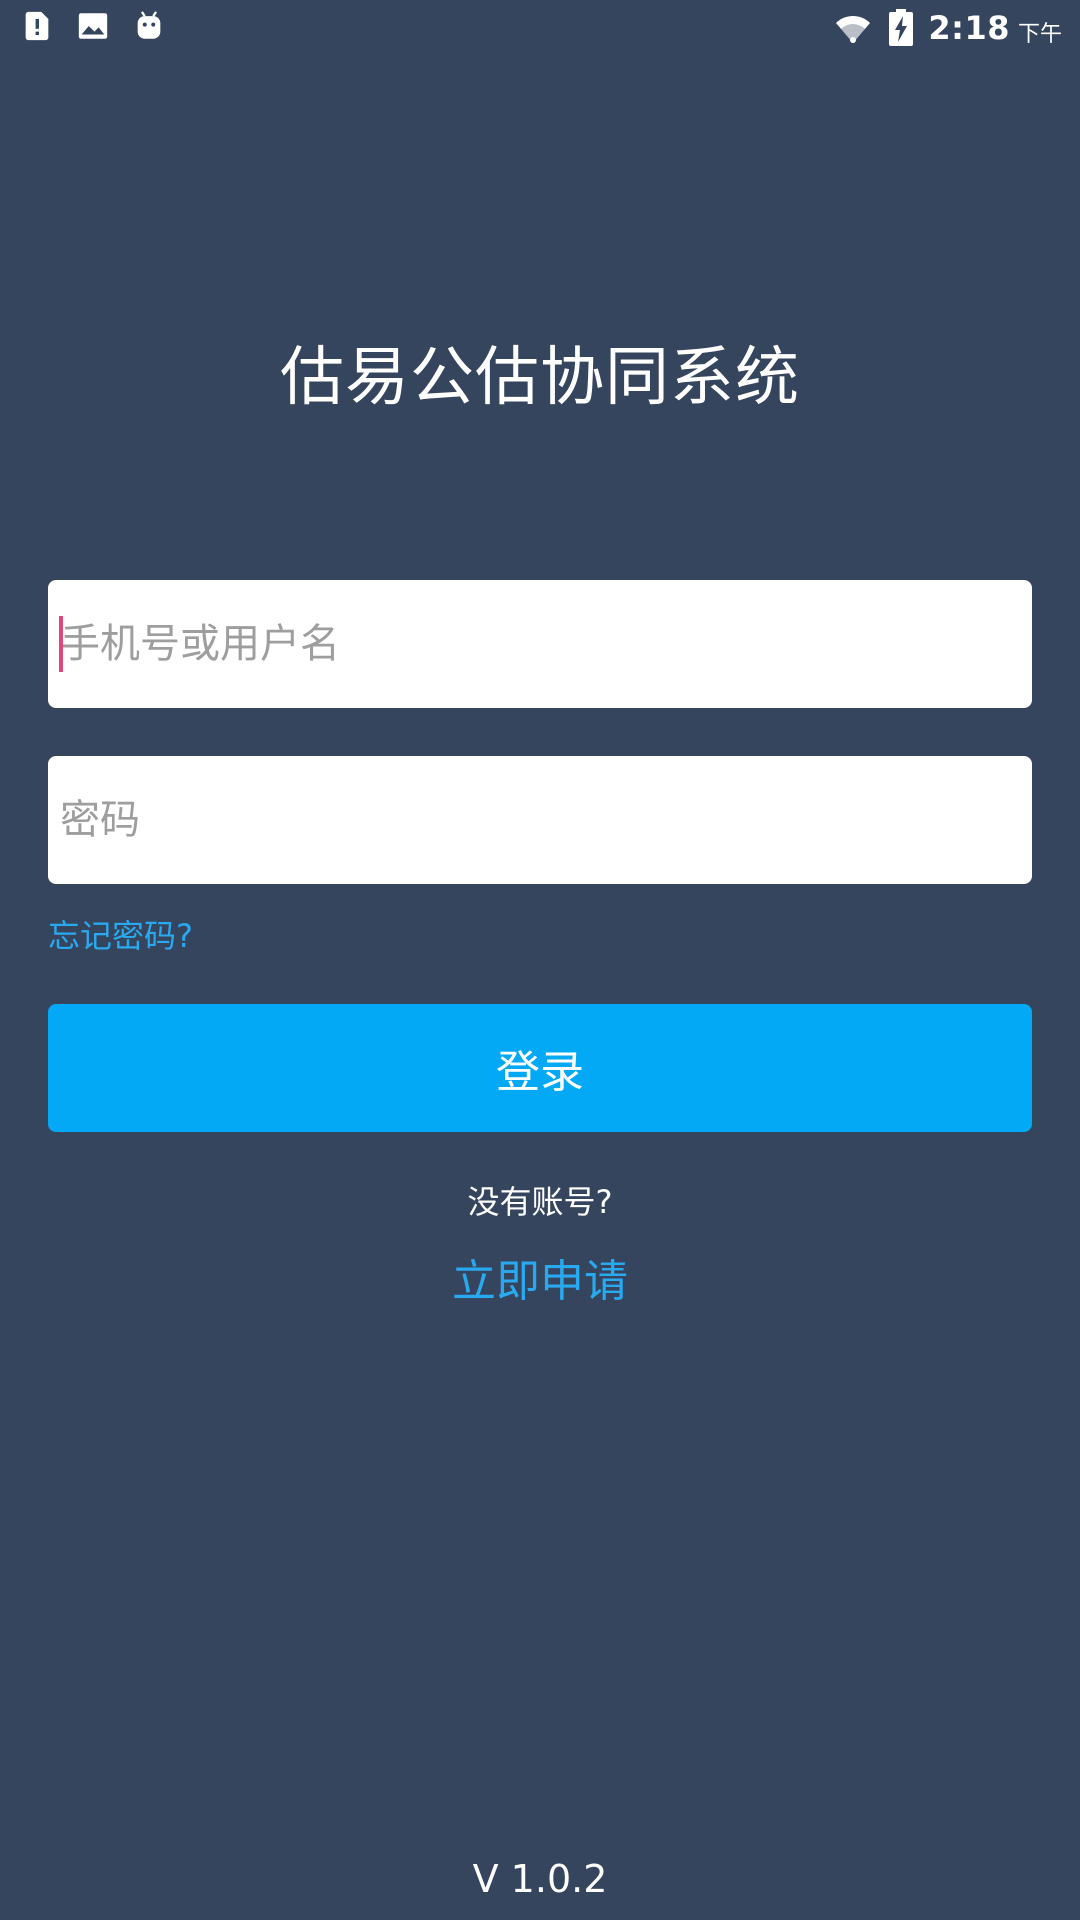  What do you see at coordinates (540, 30) in the screenshot?
I see `status-bar: 2:18 下午` at bounding box center [540, 30].